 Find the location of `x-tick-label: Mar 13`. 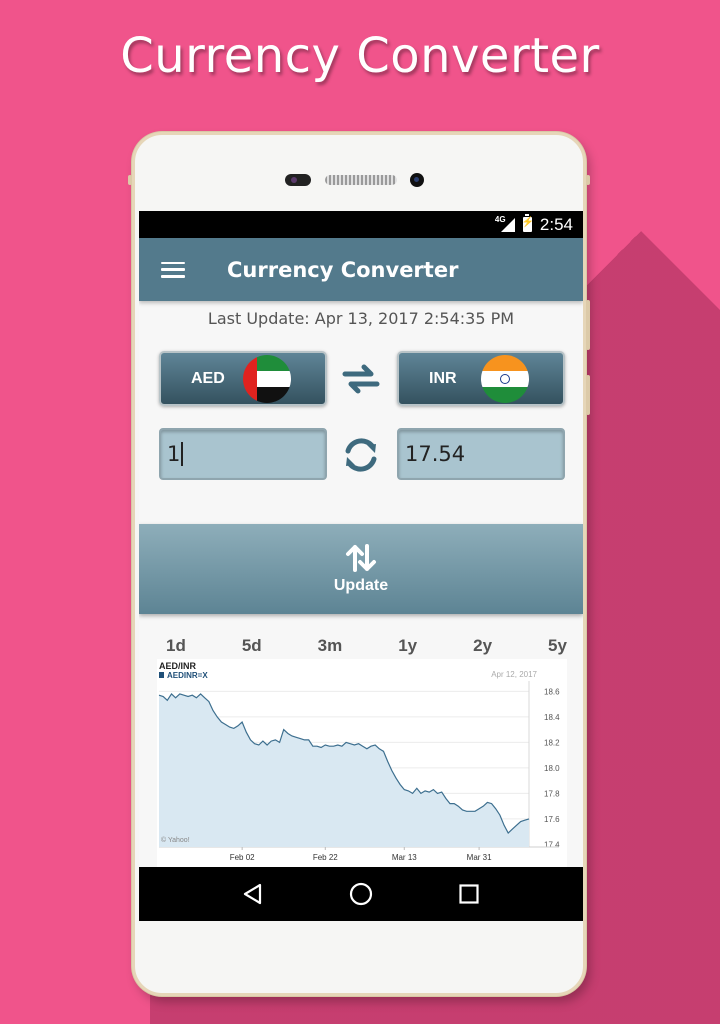

x-tick-label: Mar 13 is located at coordinates (404, 857).